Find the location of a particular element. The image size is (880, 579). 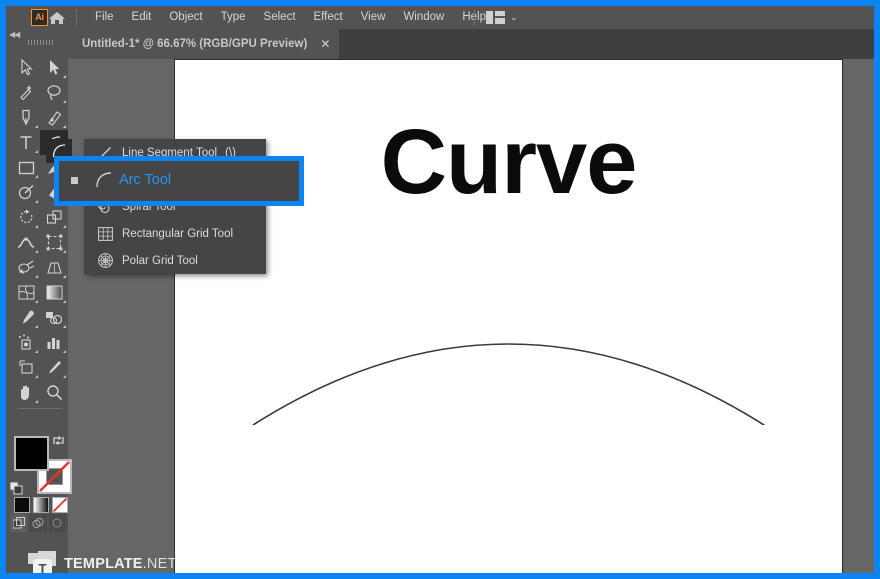

curvature-tool is located at coordinates (54, 117).